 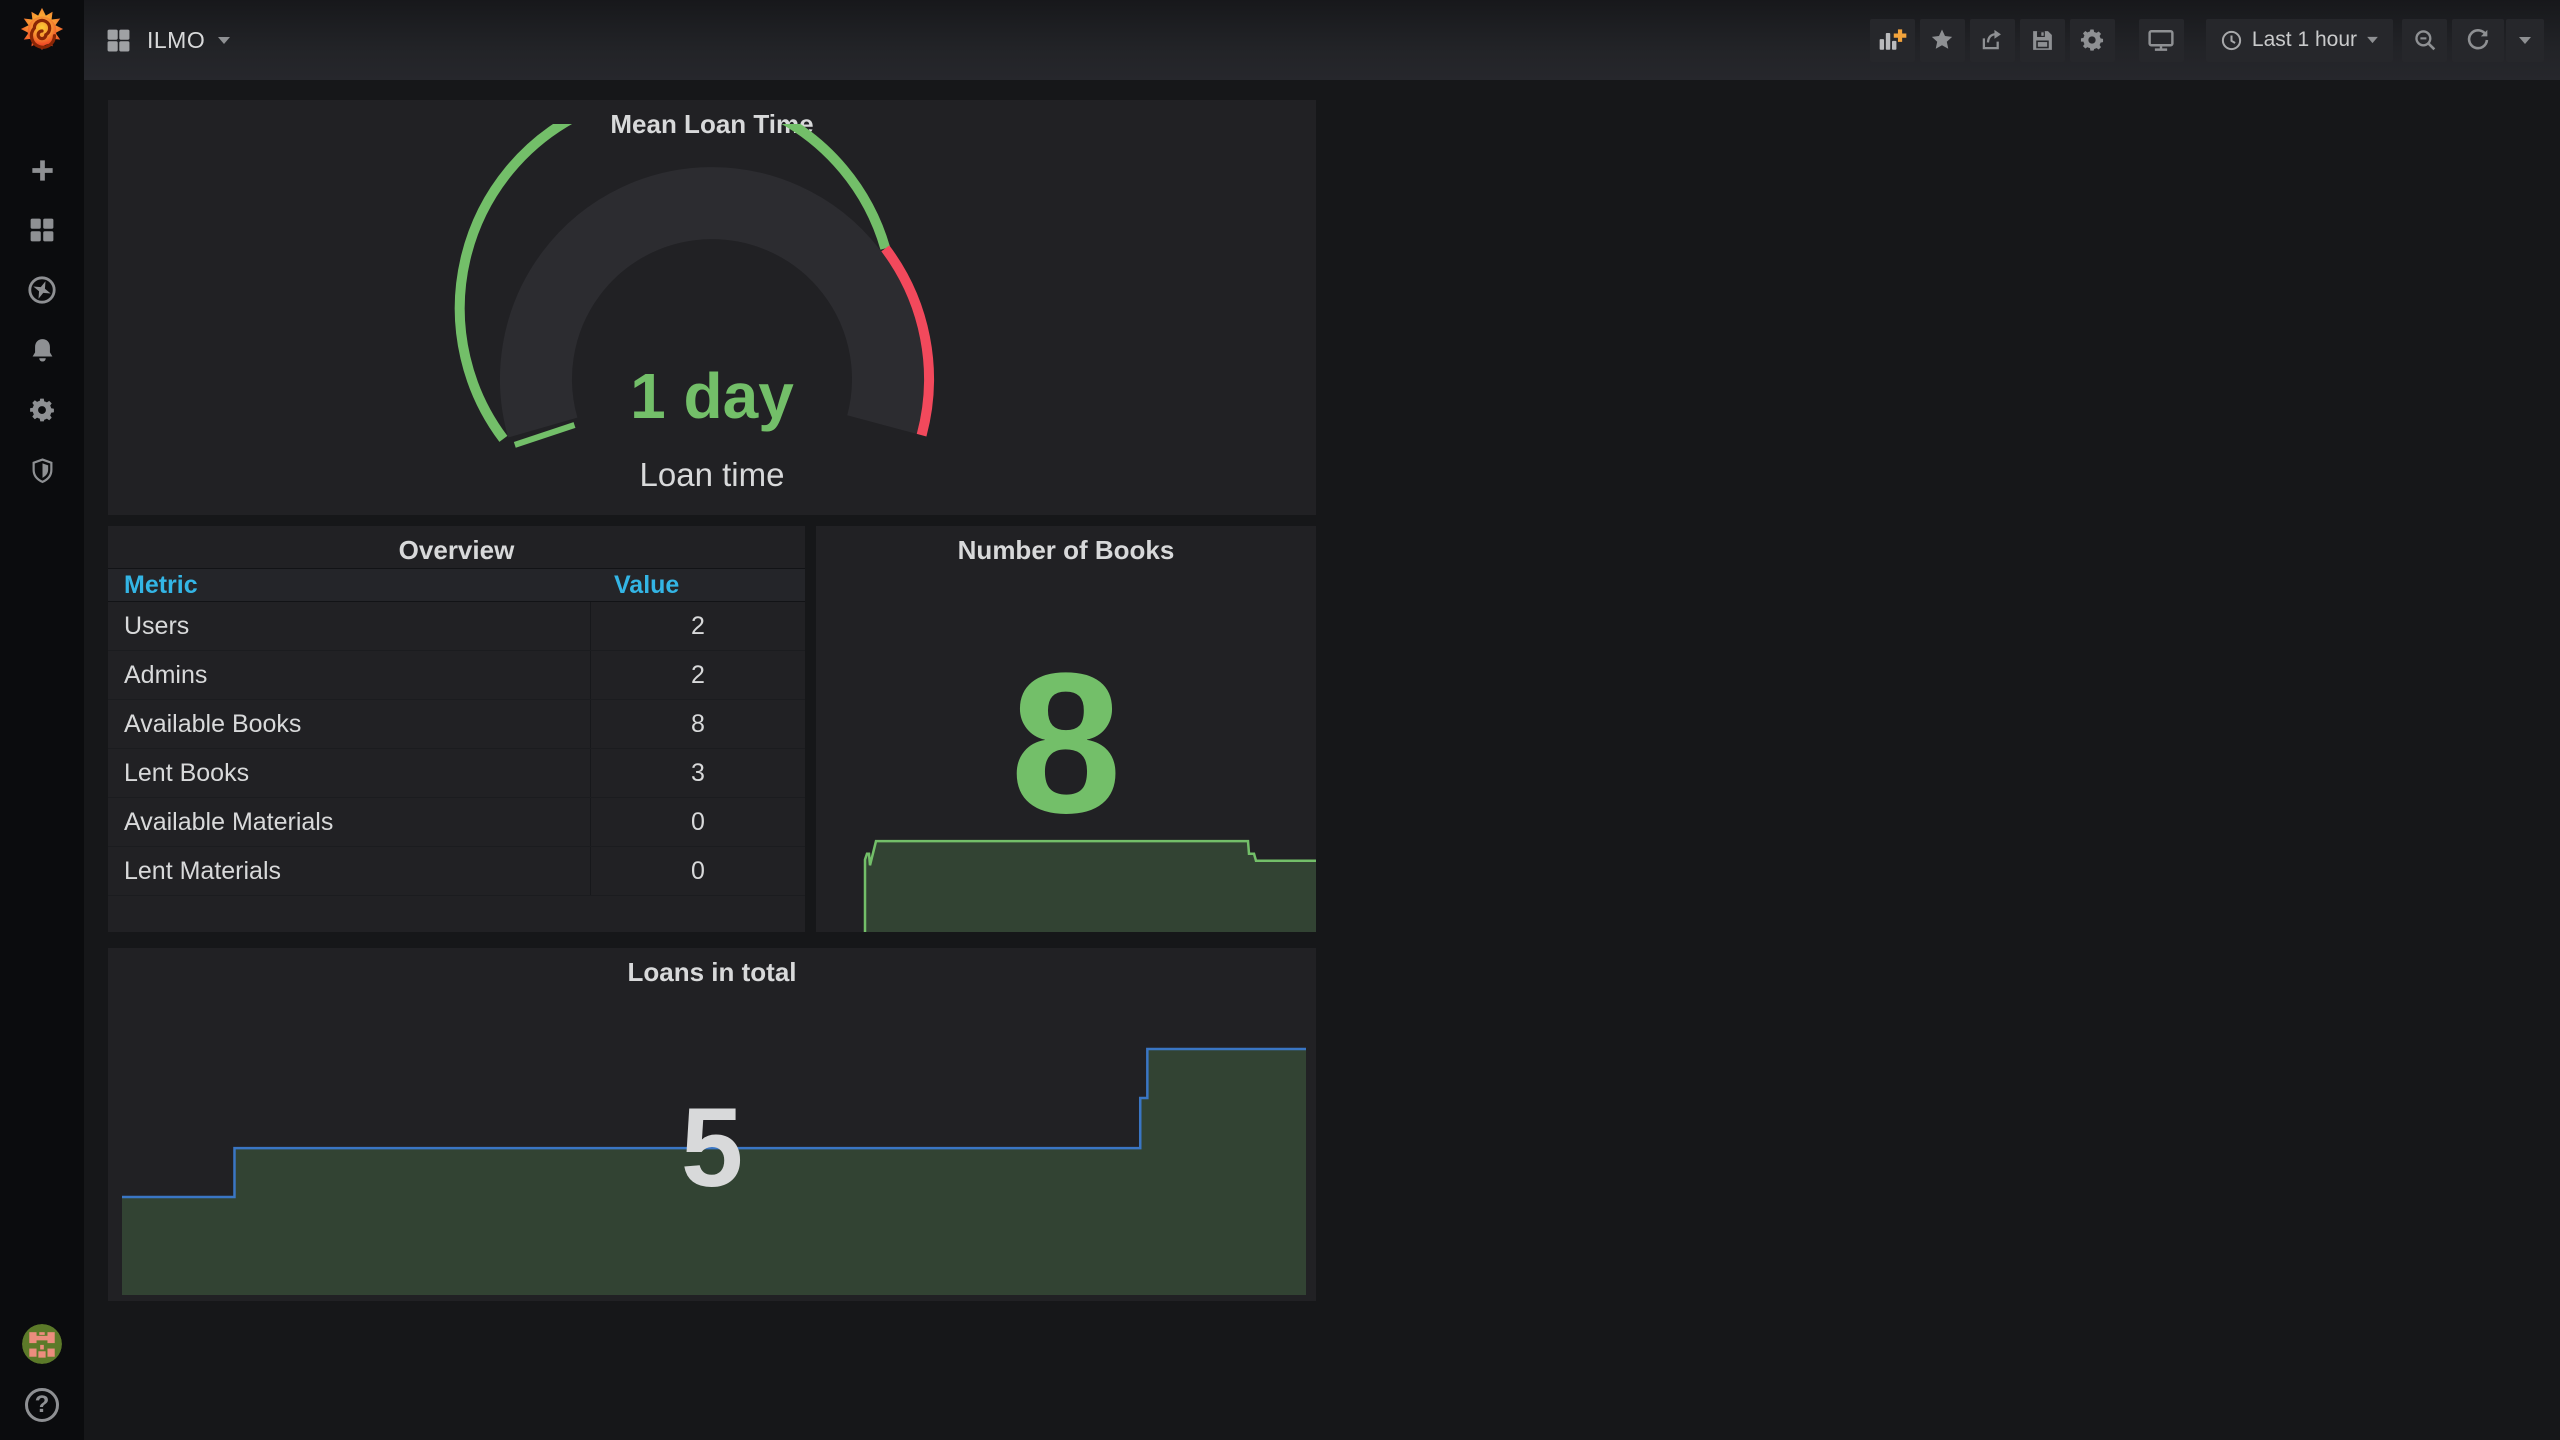 I want to click on loans-stat-value: 5, so click(x=712, y=1147).